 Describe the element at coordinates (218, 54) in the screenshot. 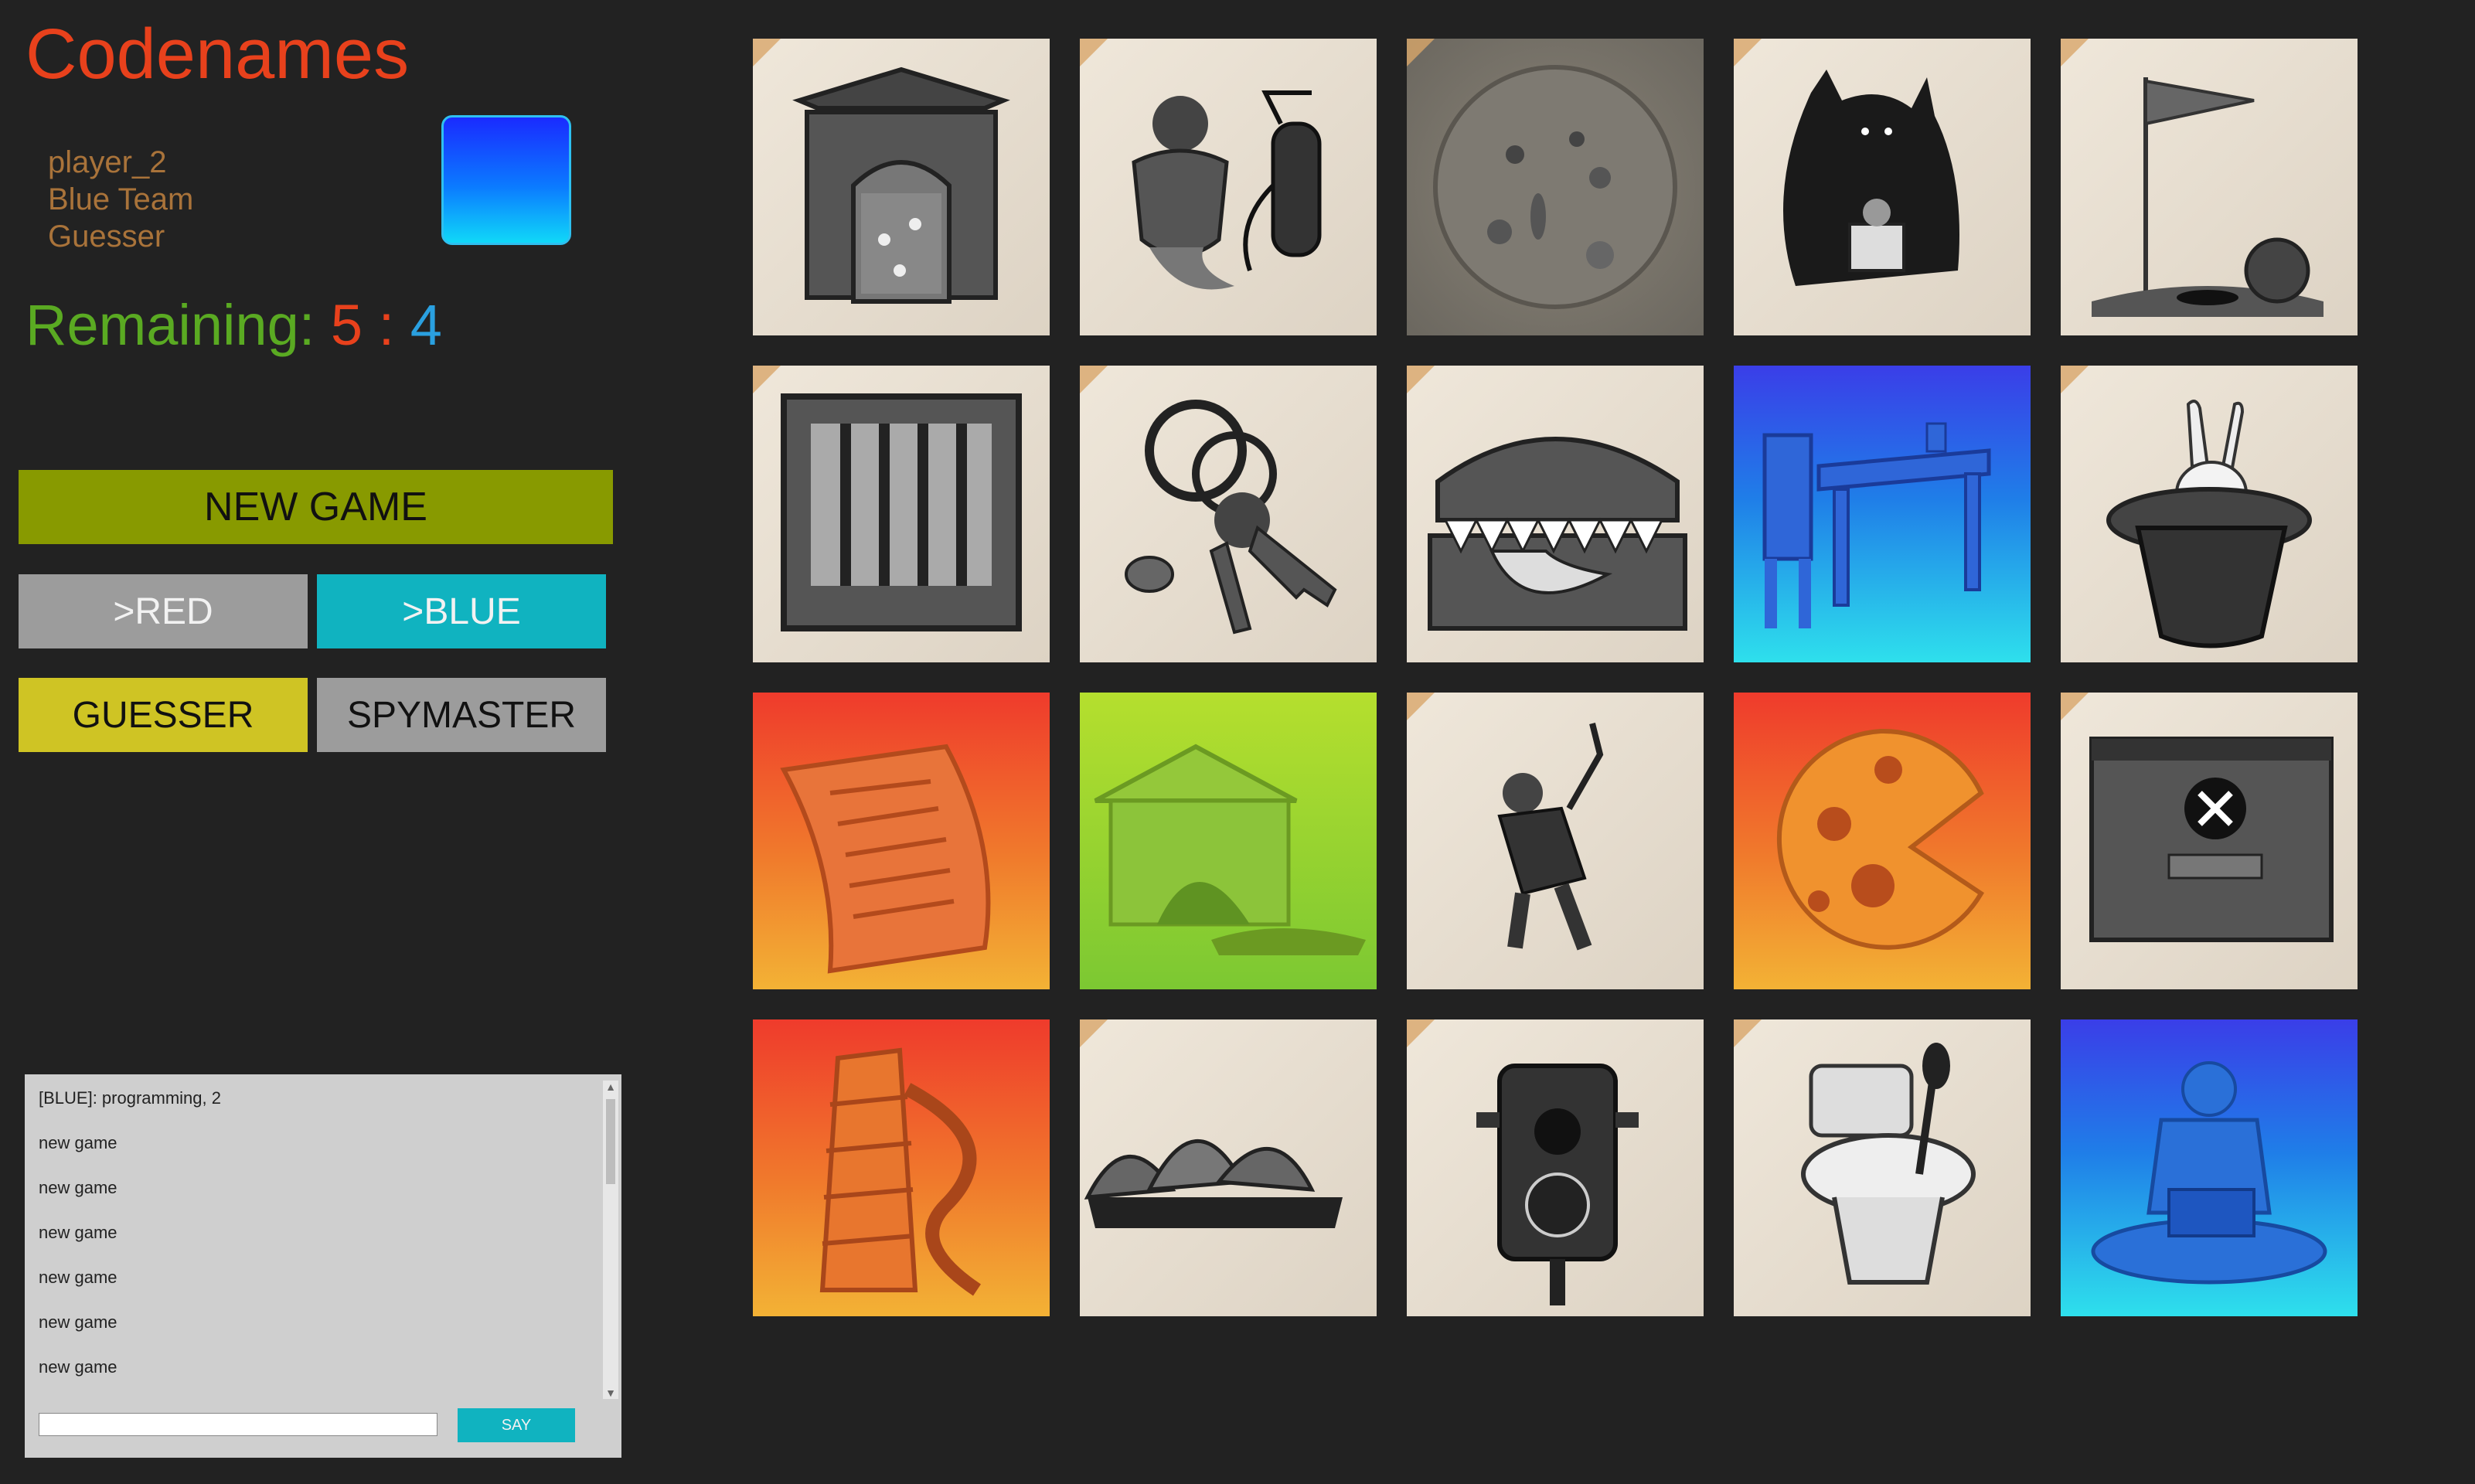

I see `app-title: Codenames` at that location.